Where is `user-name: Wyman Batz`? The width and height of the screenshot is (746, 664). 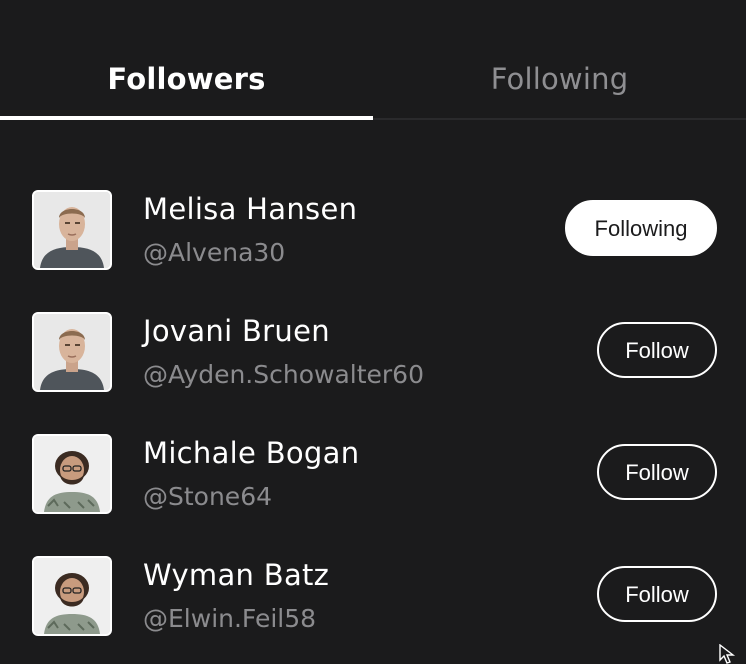
user-name: Wyman Batz is located at coordinates (236, 575).